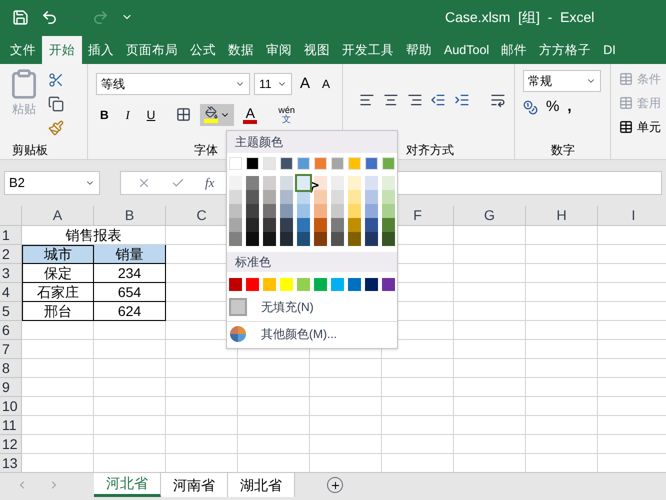  Describe the element at coordinates (553, 107) in the screenshot. I see `percent-button: %` at that location.